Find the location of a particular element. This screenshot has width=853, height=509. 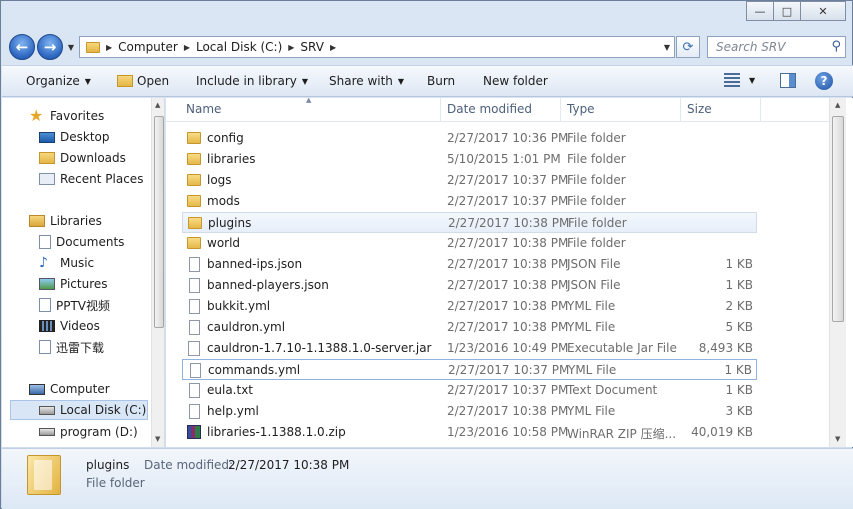

recent-pages-dropdown-icon: ▼ is located at coordinates (71, 47).